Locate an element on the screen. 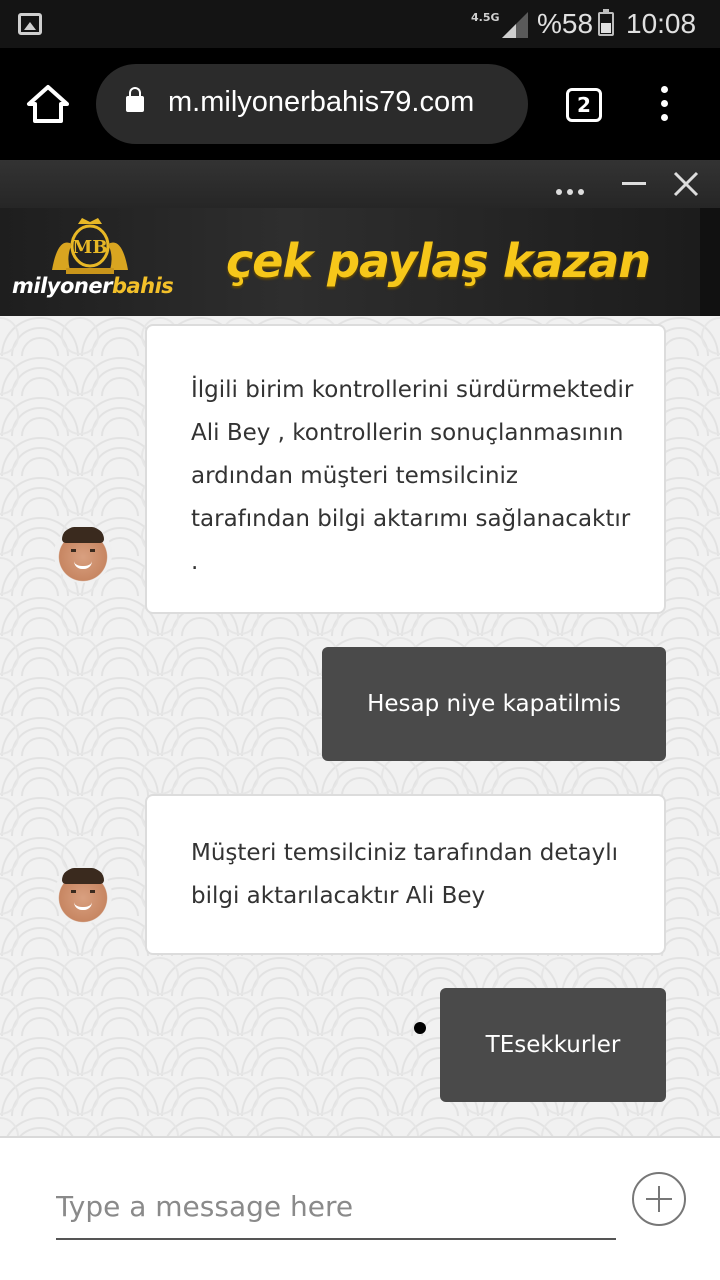 This screenshot has height=1280, width=720. browser-toolbar: m.milyonerbahis79.com 2 is located at coordinates (360, 104).